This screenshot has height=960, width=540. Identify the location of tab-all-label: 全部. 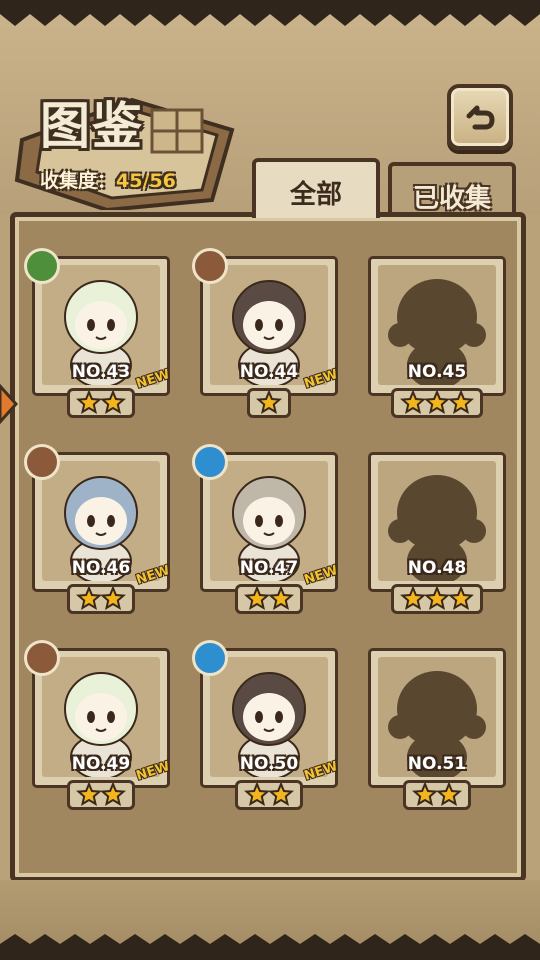
(315, 195).